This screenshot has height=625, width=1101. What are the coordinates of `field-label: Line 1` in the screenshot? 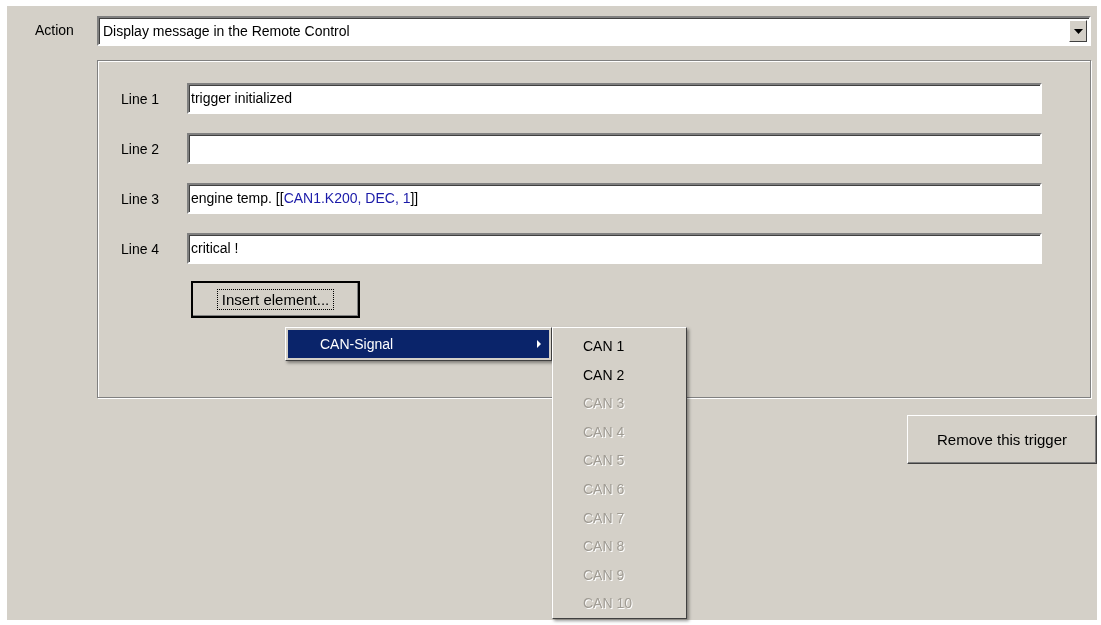 It's located at (140, 98).